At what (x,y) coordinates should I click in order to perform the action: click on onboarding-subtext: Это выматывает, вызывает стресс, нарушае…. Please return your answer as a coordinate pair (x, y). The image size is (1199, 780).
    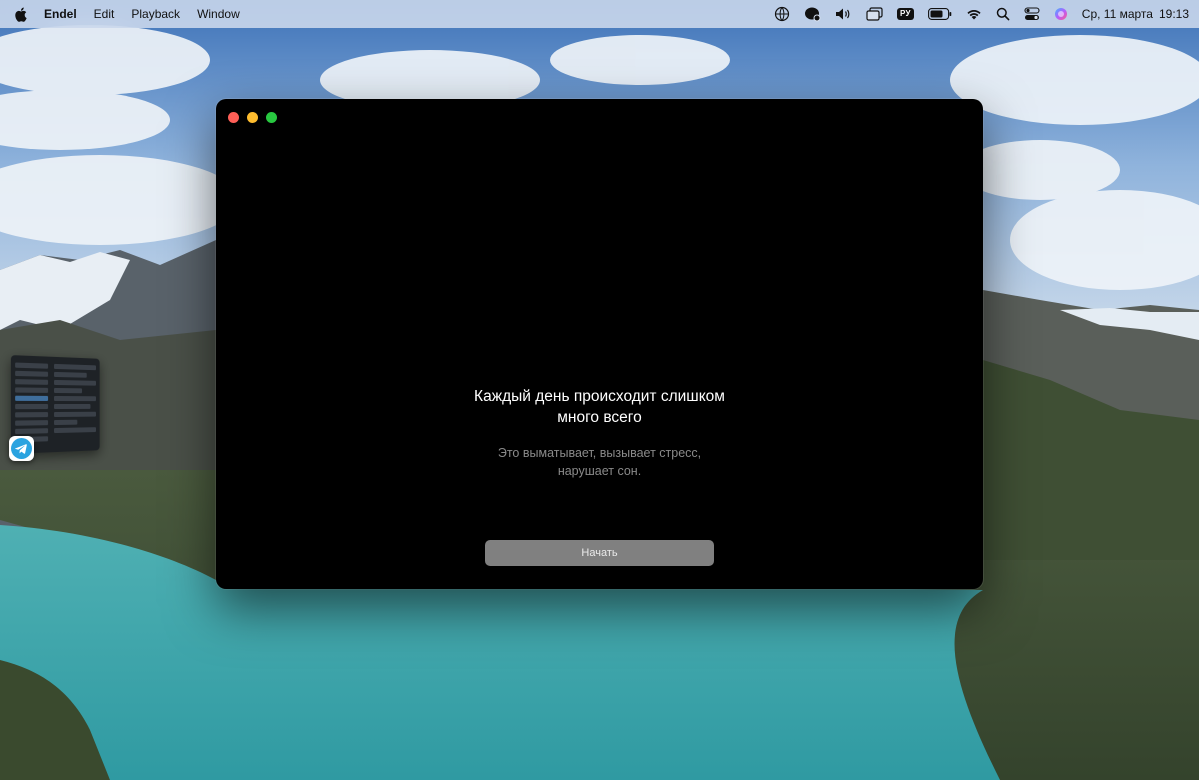
    Looking at the image, I should click on (599, 462).